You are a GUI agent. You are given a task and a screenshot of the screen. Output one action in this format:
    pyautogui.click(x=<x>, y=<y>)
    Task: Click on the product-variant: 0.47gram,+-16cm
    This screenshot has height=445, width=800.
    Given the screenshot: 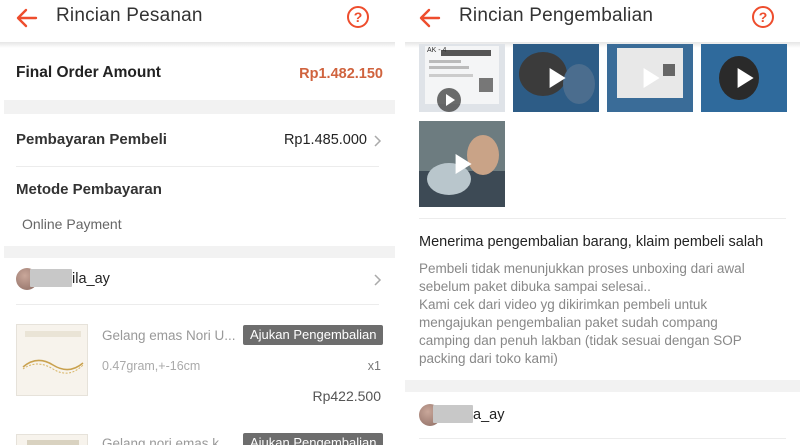 What is the action you would take?
    pyautogui.click(x=151, y=366)
    